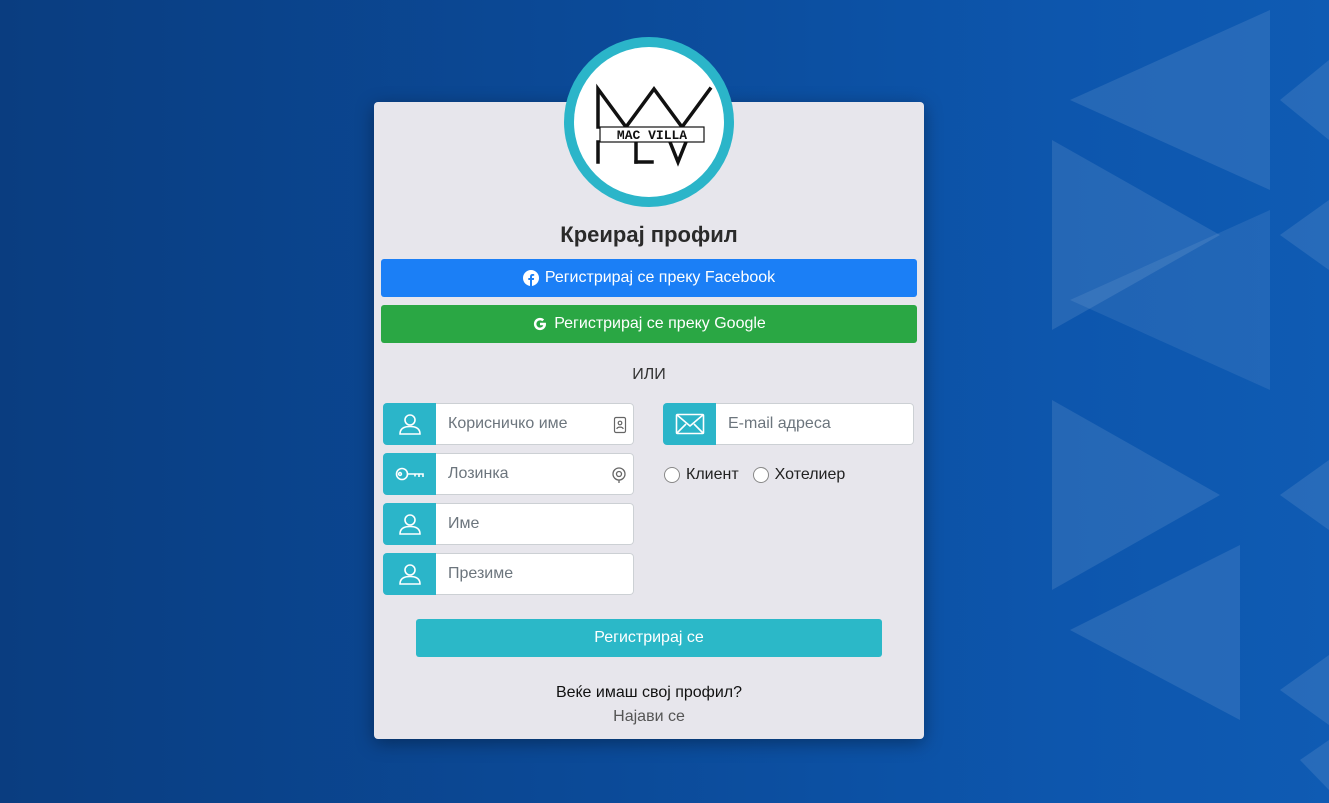 This screenshot has height=803, width=1329. What do you see at coordinates (620, 425) in the screenshot?
I see `contact-card-icon` at bounding box center [620, 425].